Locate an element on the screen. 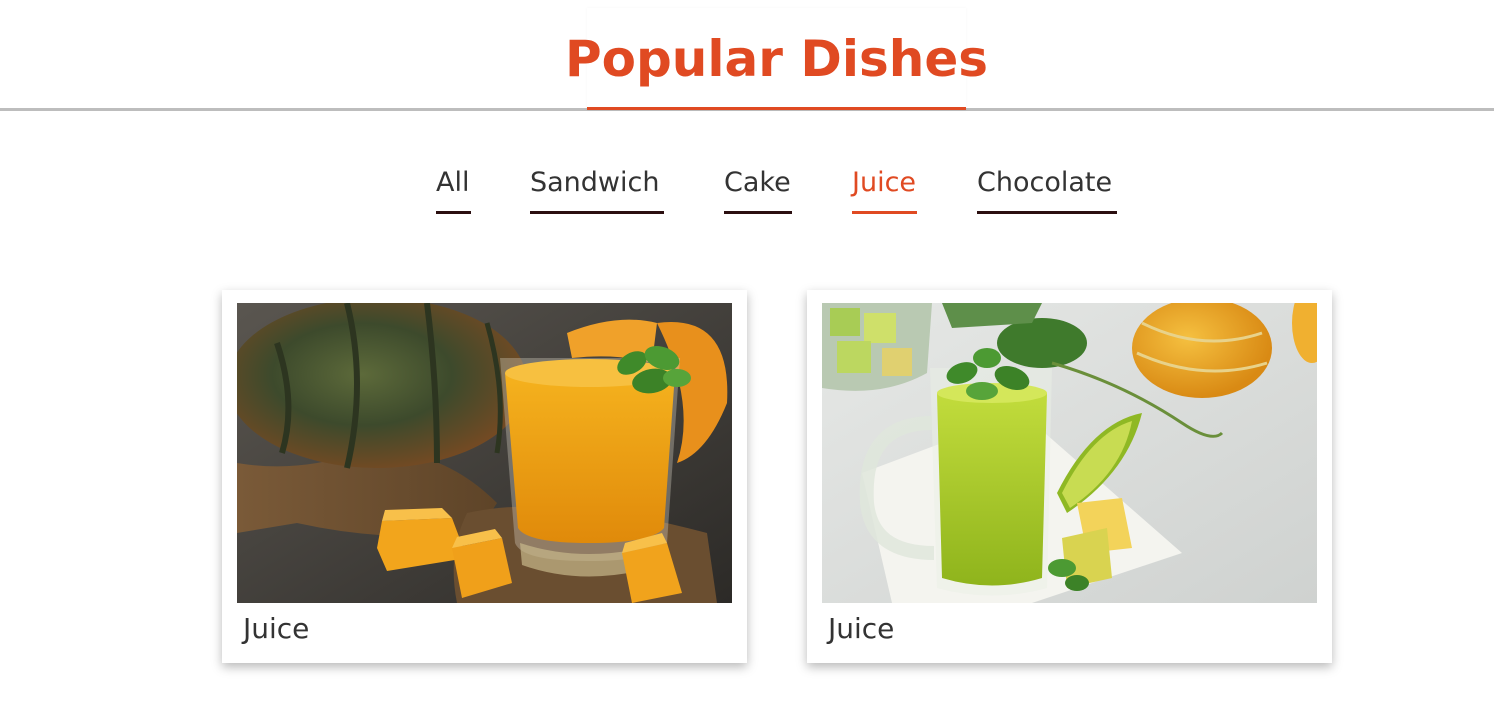 This screenshot has width=1494, height=721. category-filter-bar: All Sandwich Cake Juice Chocolate is located at coordinates (747, 190).